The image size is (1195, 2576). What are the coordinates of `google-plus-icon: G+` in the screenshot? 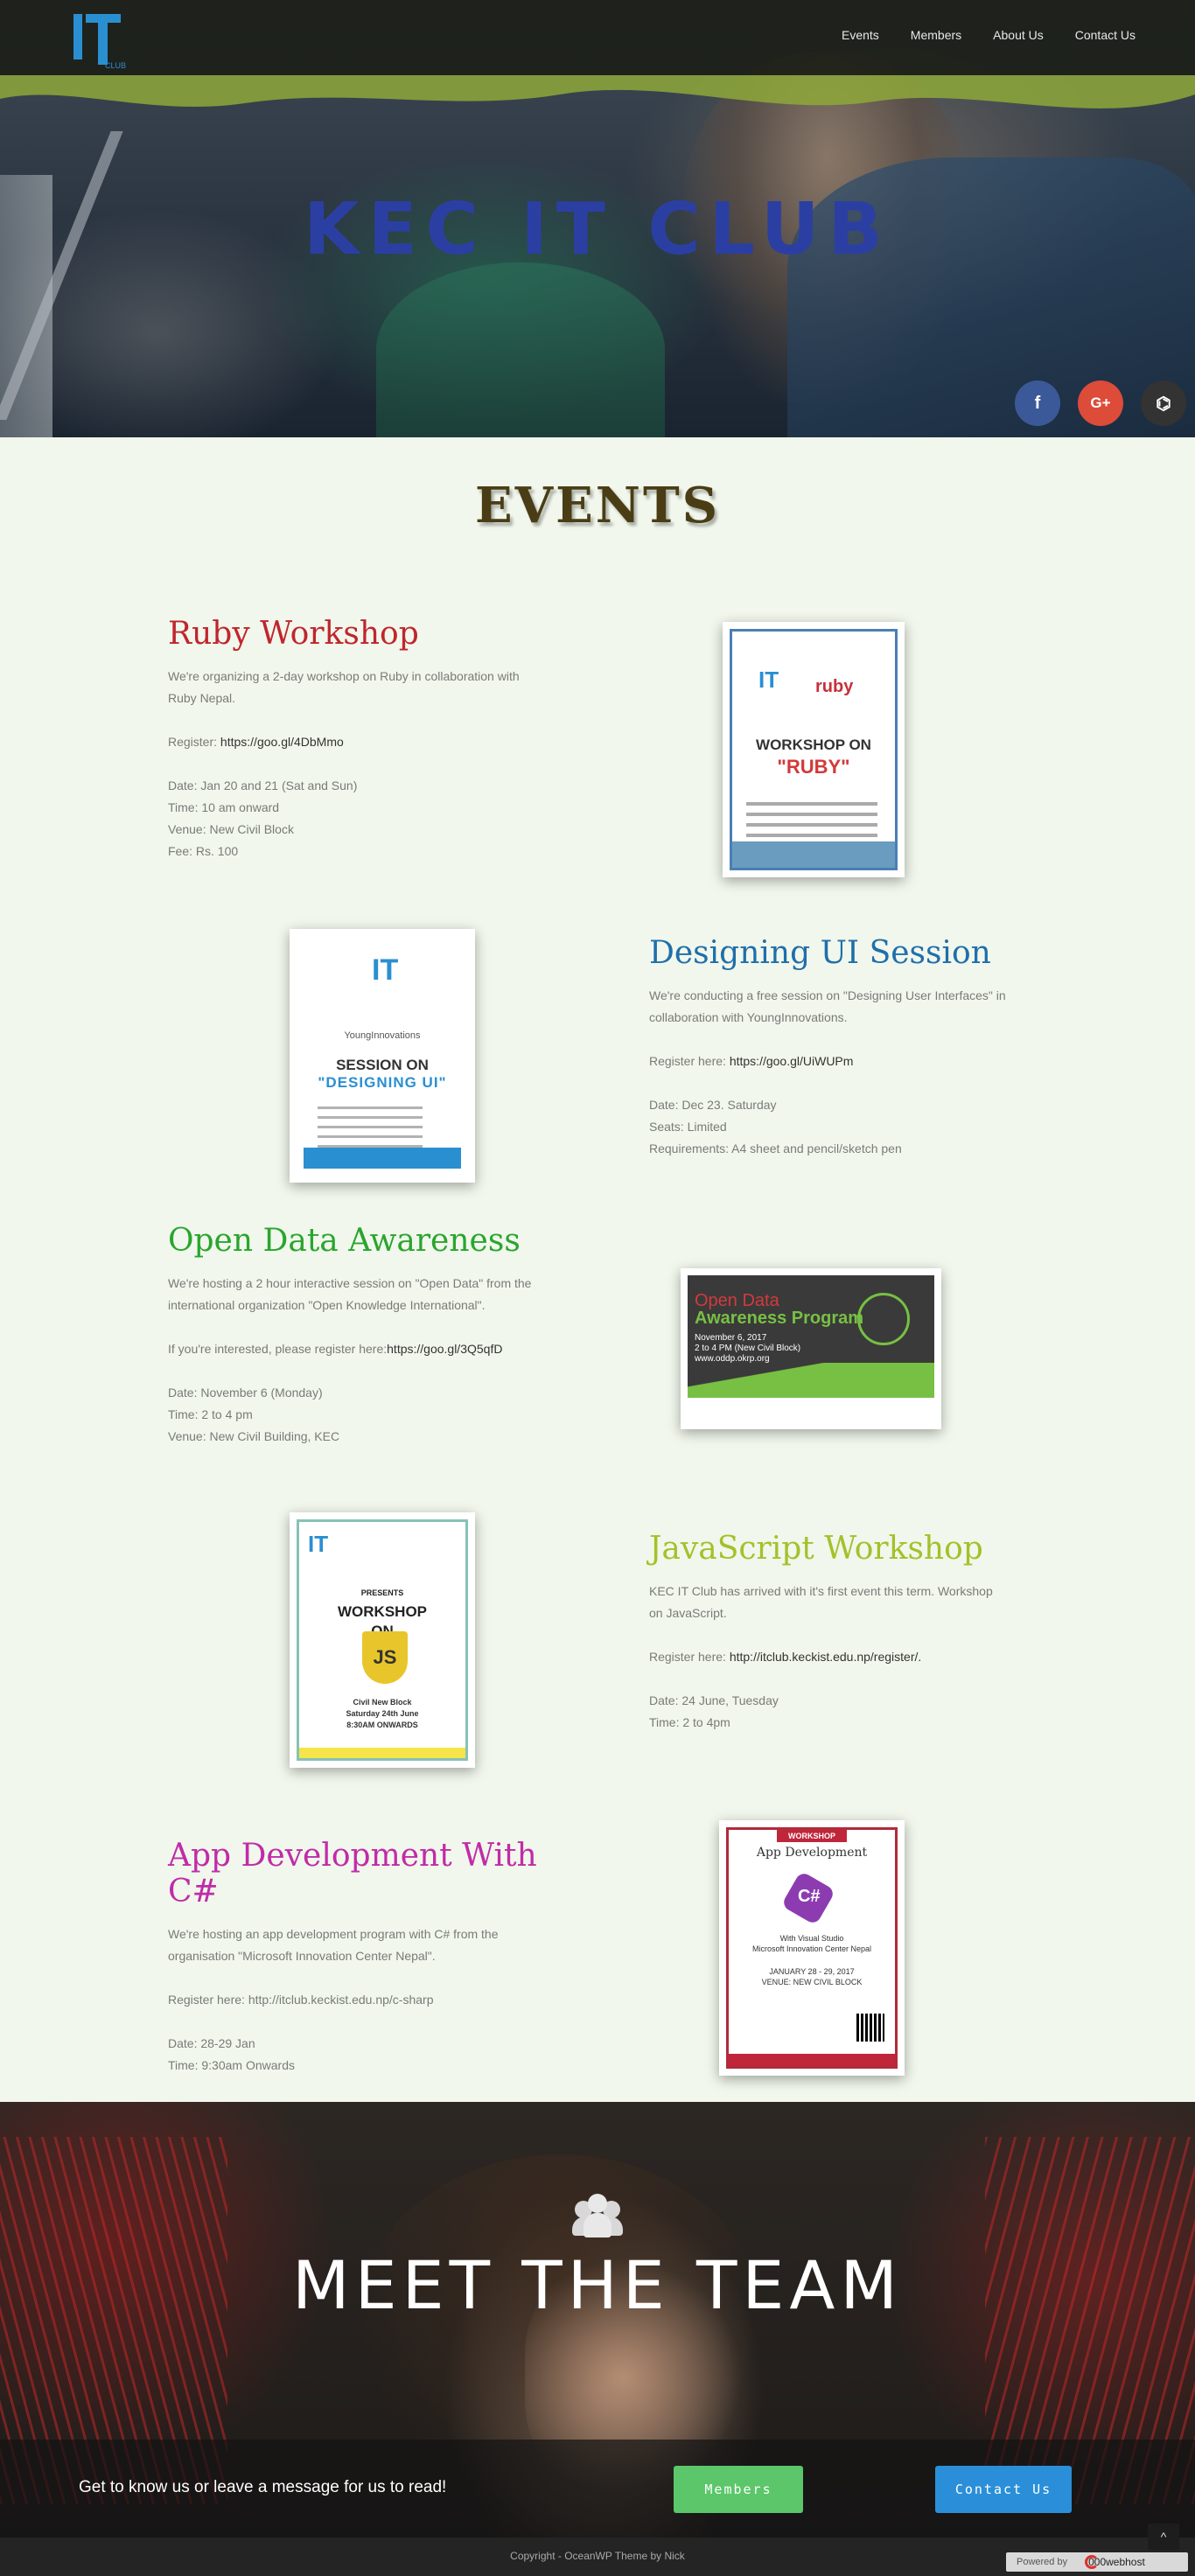 It's located at (1100, 403).